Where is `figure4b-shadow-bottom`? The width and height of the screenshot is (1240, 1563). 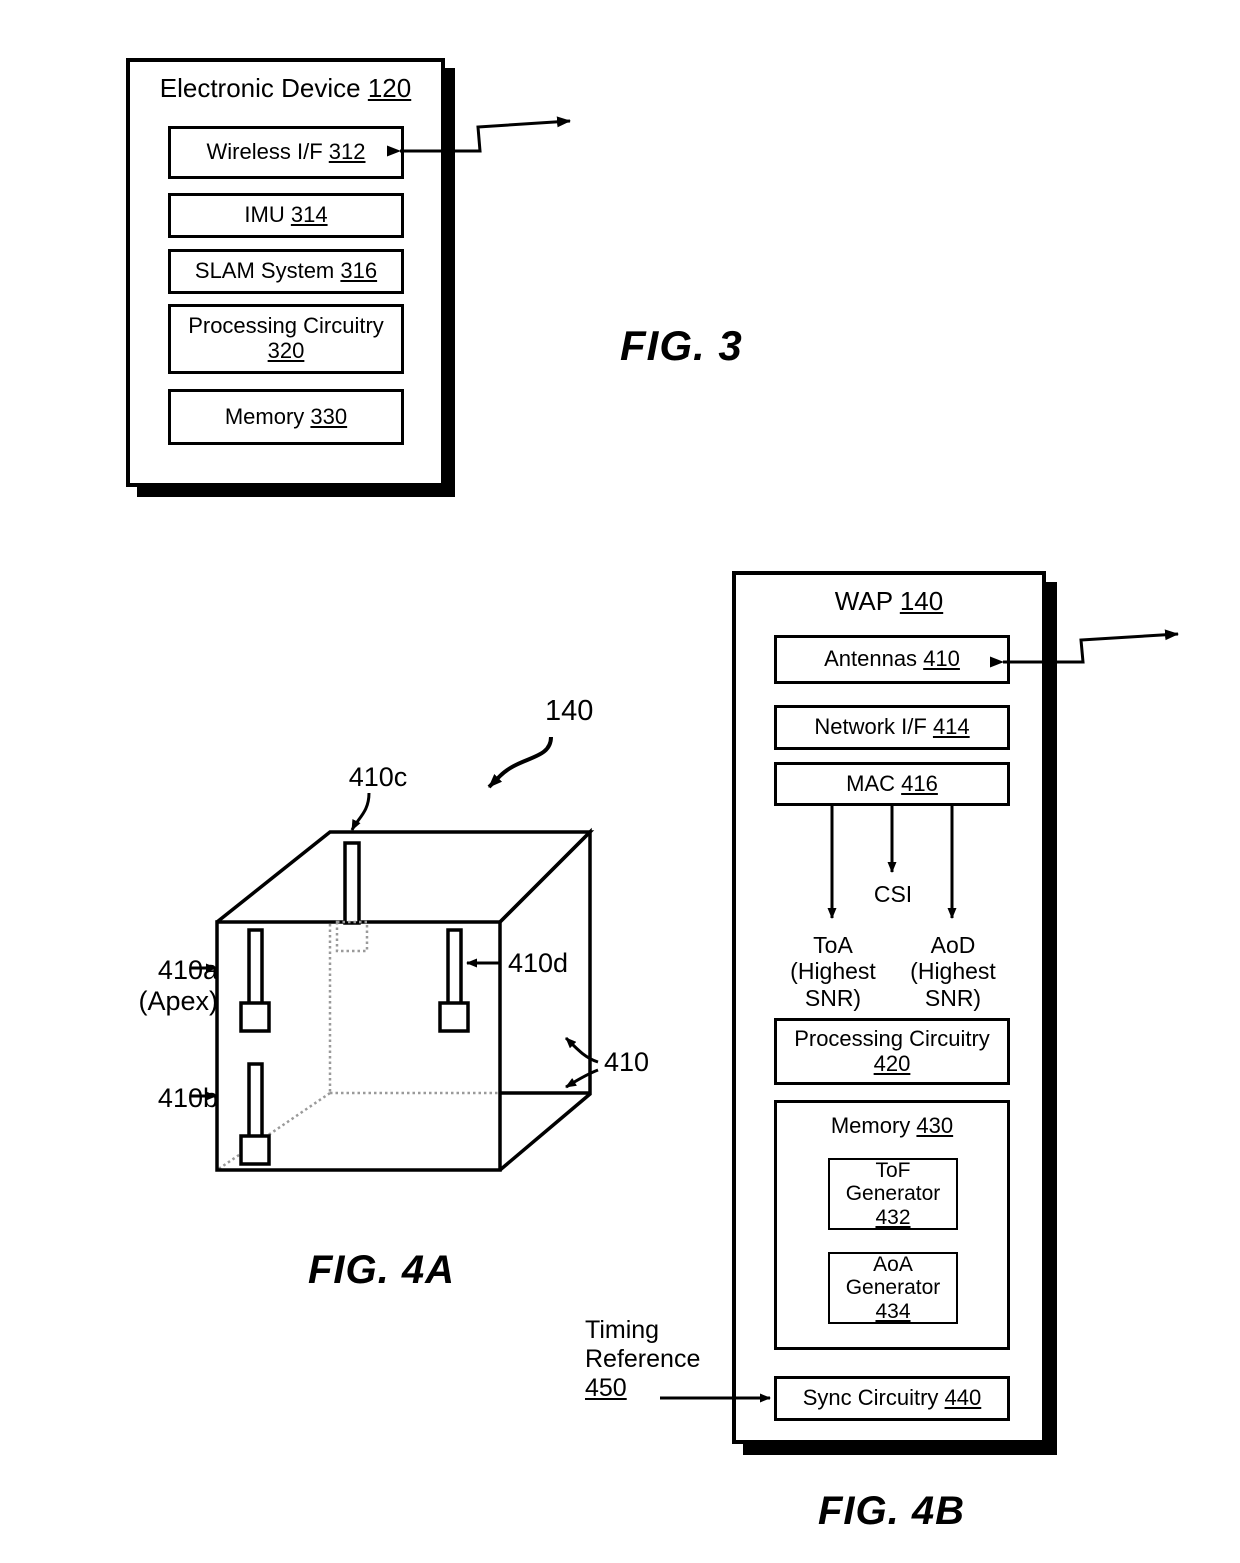 figure4b-shadow-bottom is located at coordinates (900, 1449).